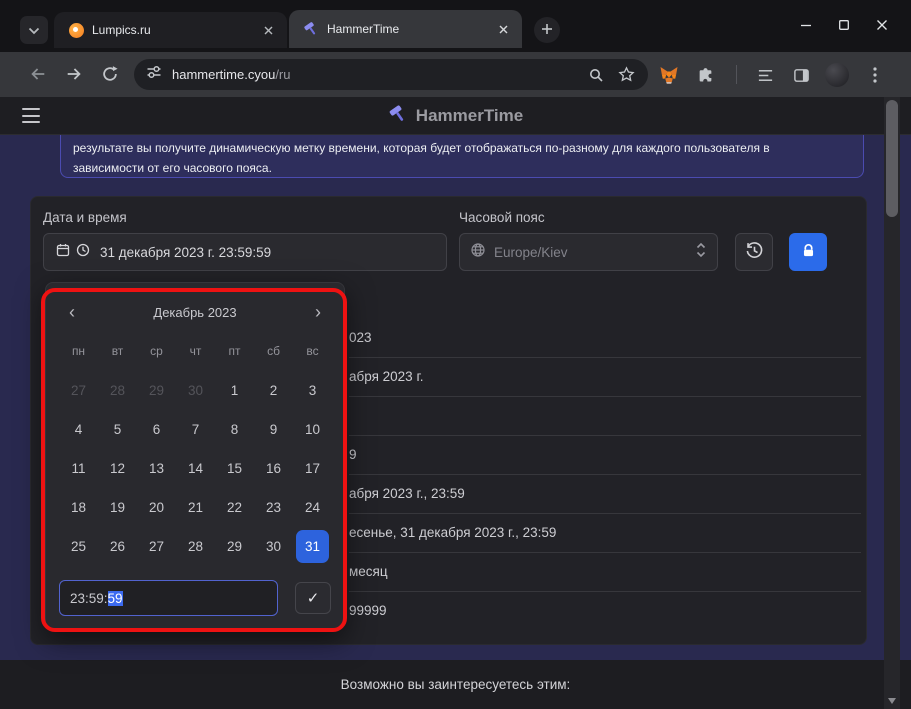 The width and height of the screenshot is (911, 709). What do you see at coordinates (121, 30) in the screenshot?
I see `tab-title: Lumpics.ru` at bounding box center [121, 30].